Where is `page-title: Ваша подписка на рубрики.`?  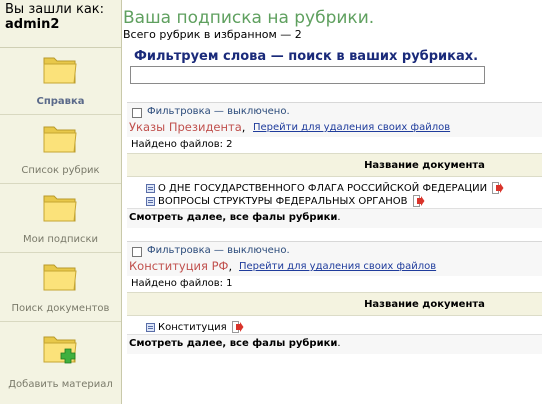 page-title: Ваша подписка на рубрики. is located at coordinates (249, 18).